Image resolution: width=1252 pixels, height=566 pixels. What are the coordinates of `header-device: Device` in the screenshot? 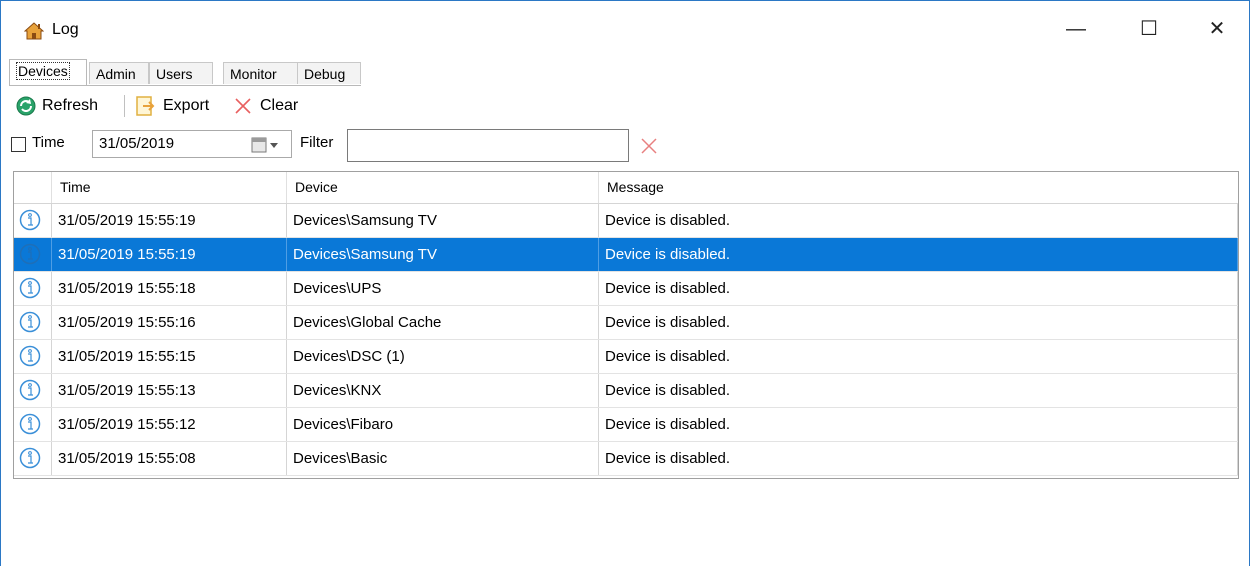 It's located at (443, 187).